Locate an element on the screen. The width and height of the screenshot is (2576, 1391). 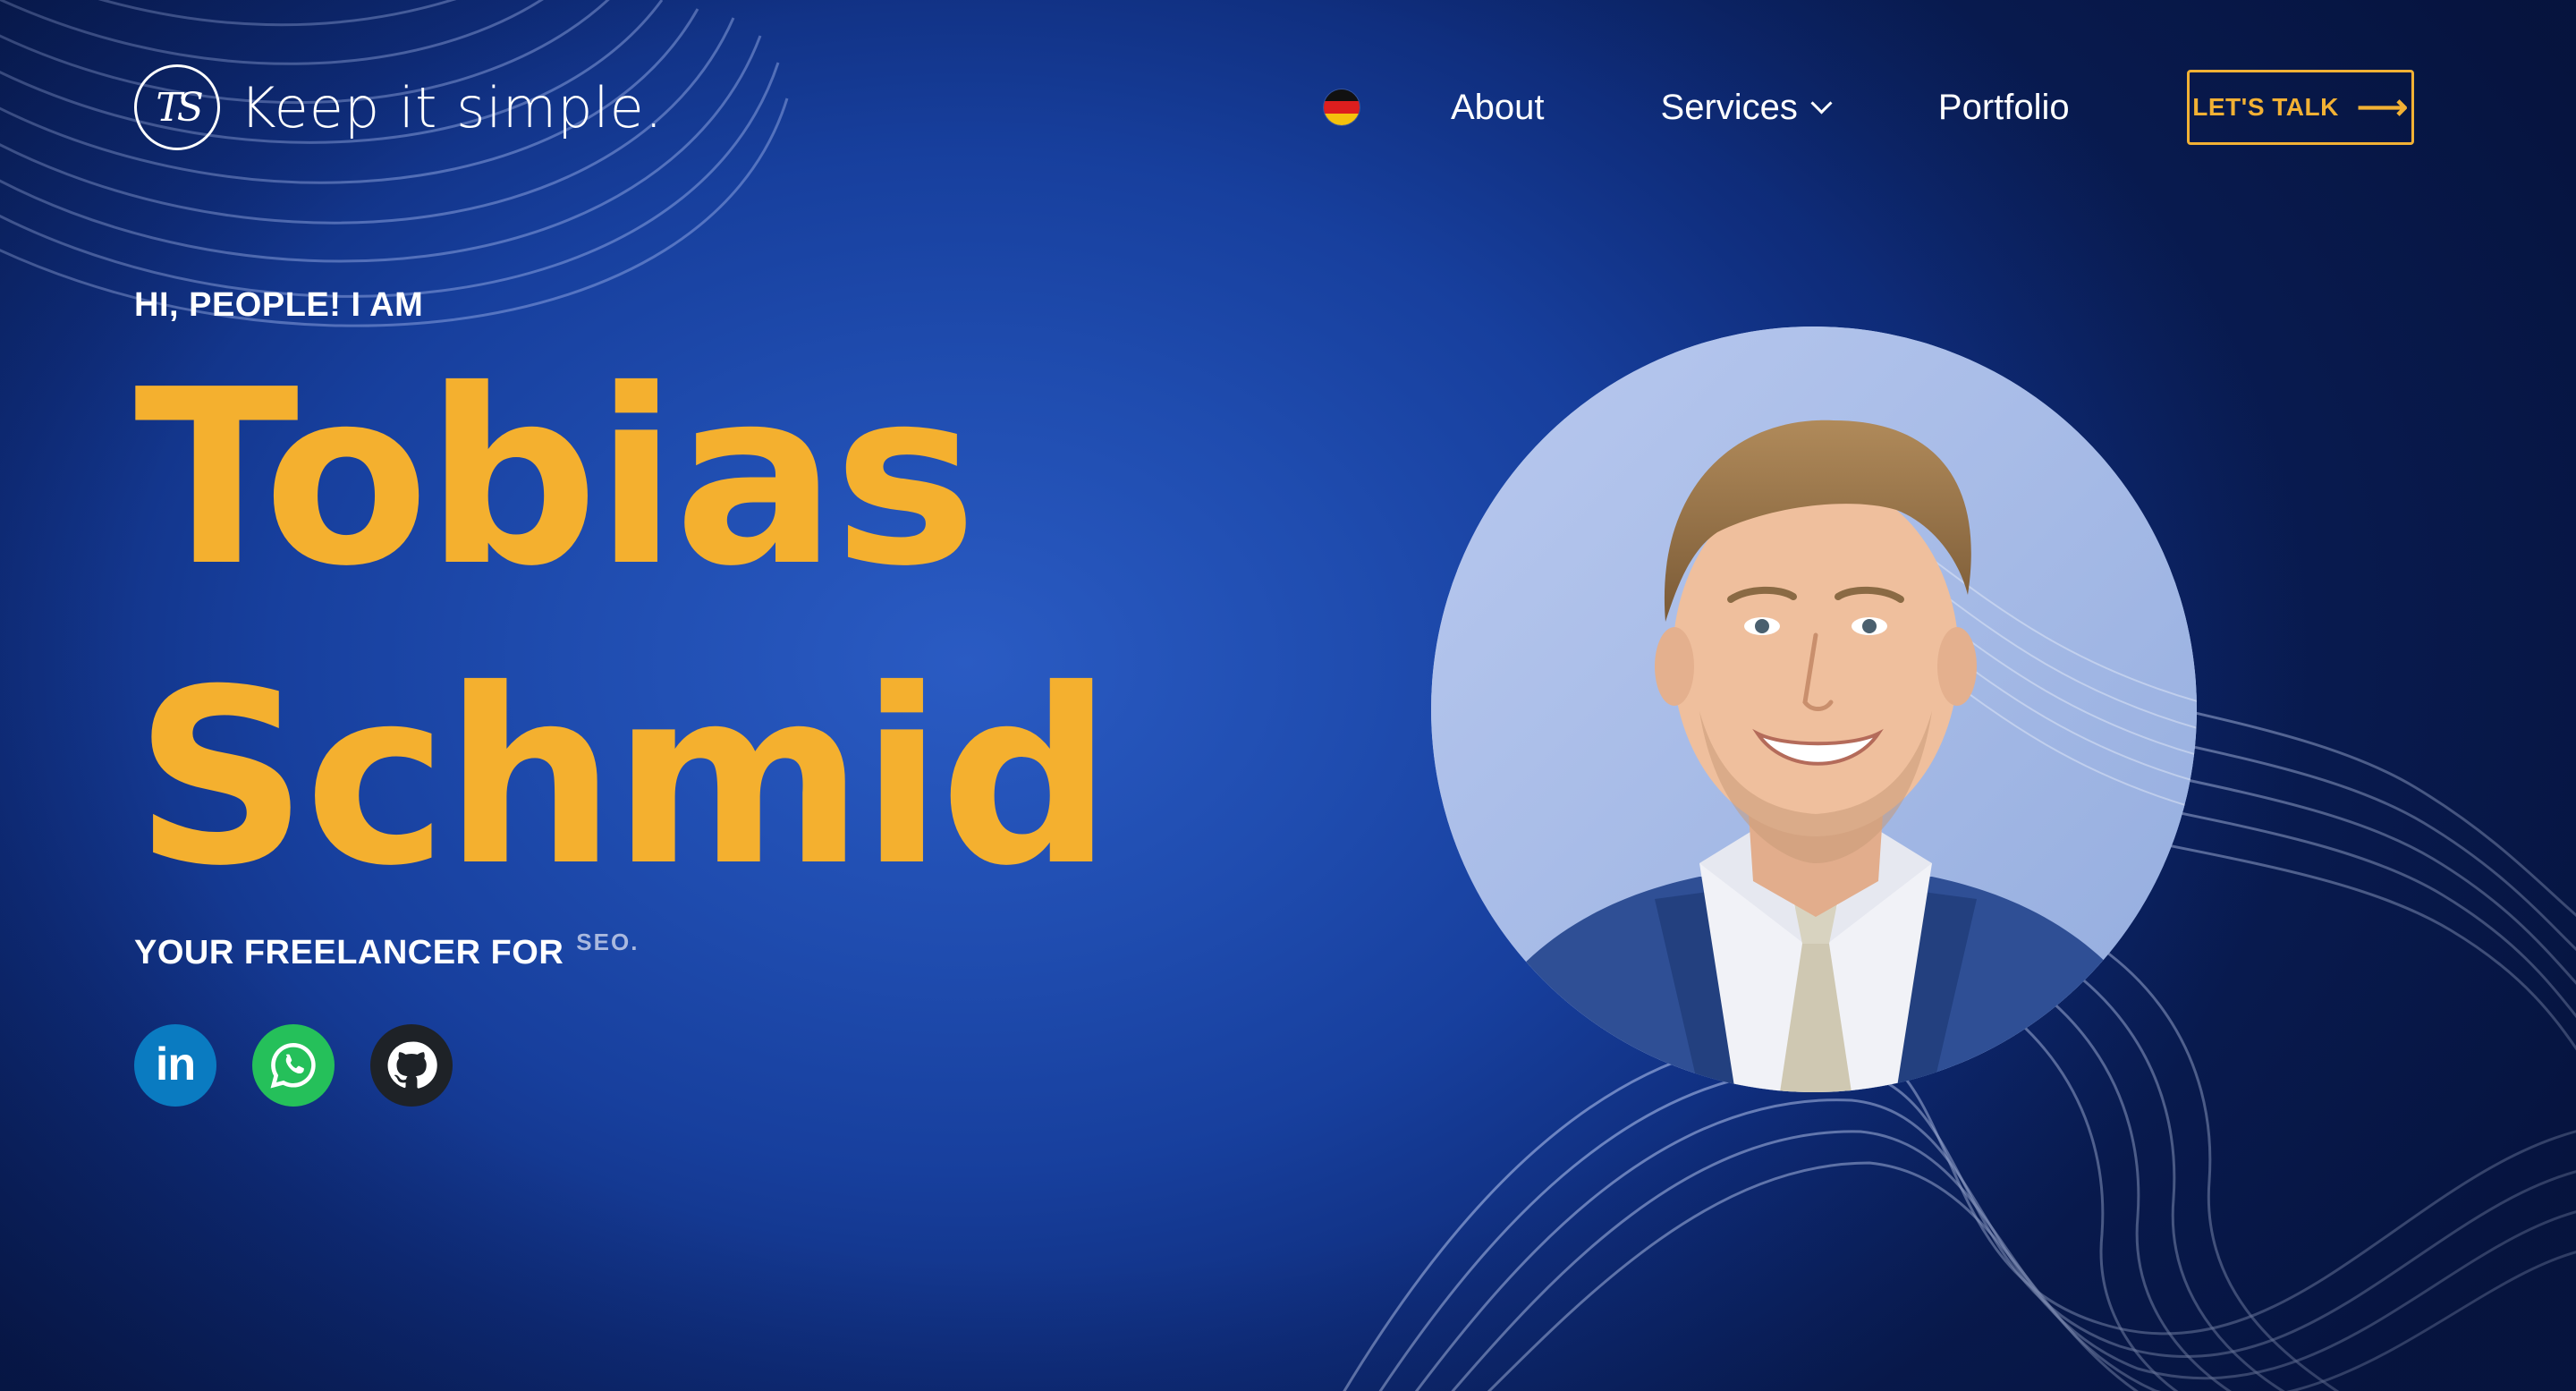
site-logo: TS Keep it simple. is located at coordinates (399, 107).